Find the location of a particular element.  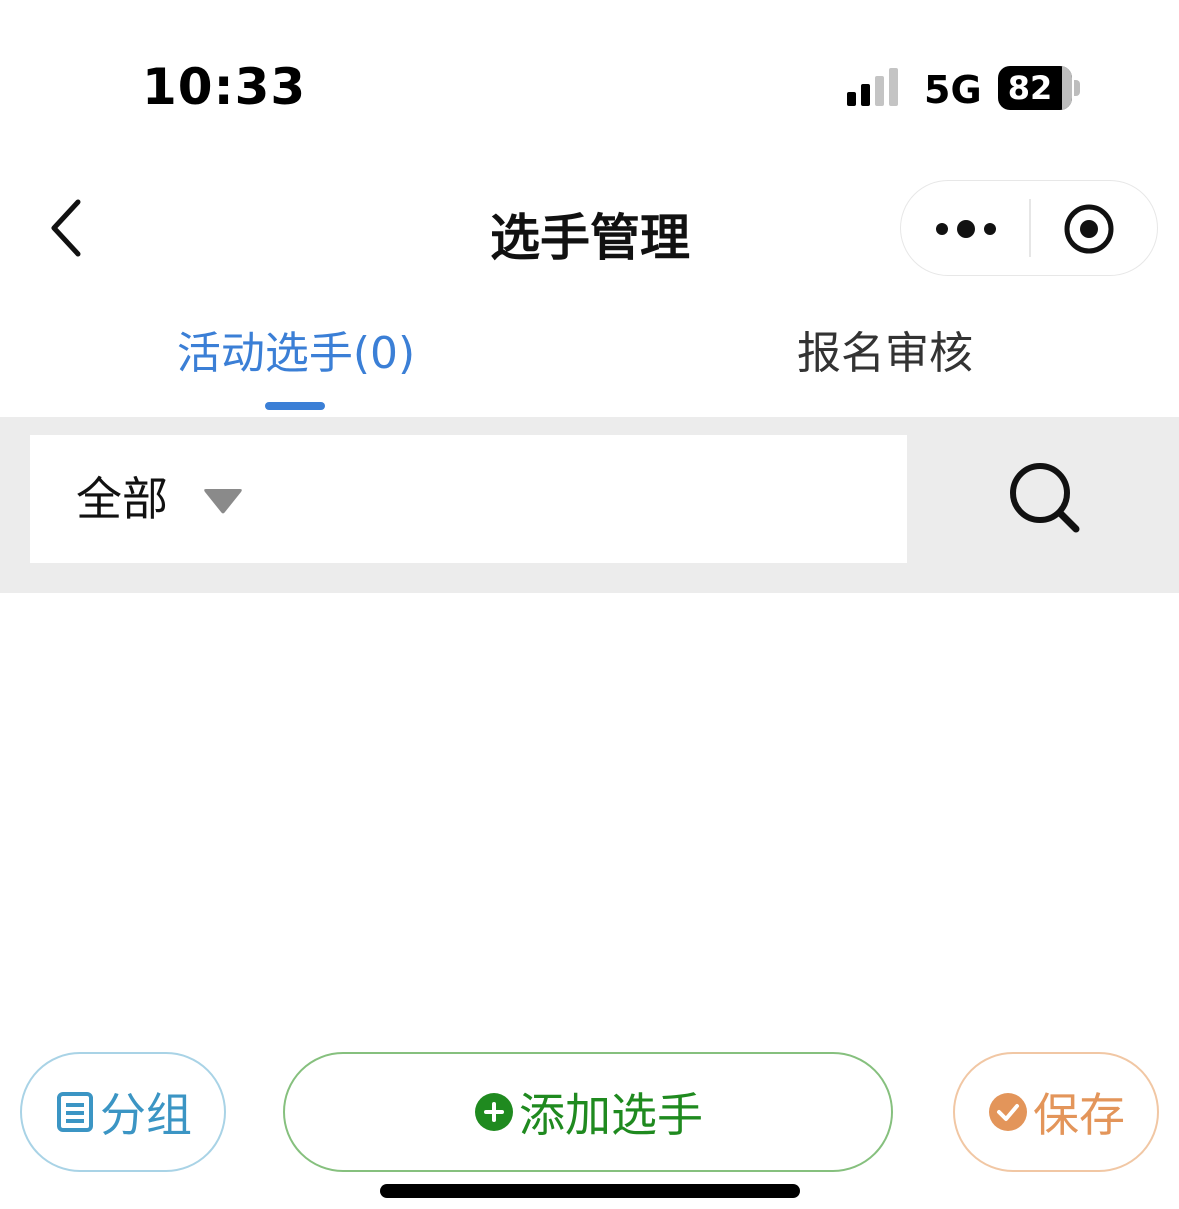

tab-active-players: 活动选手(0) is located at coordinates (296, 354).